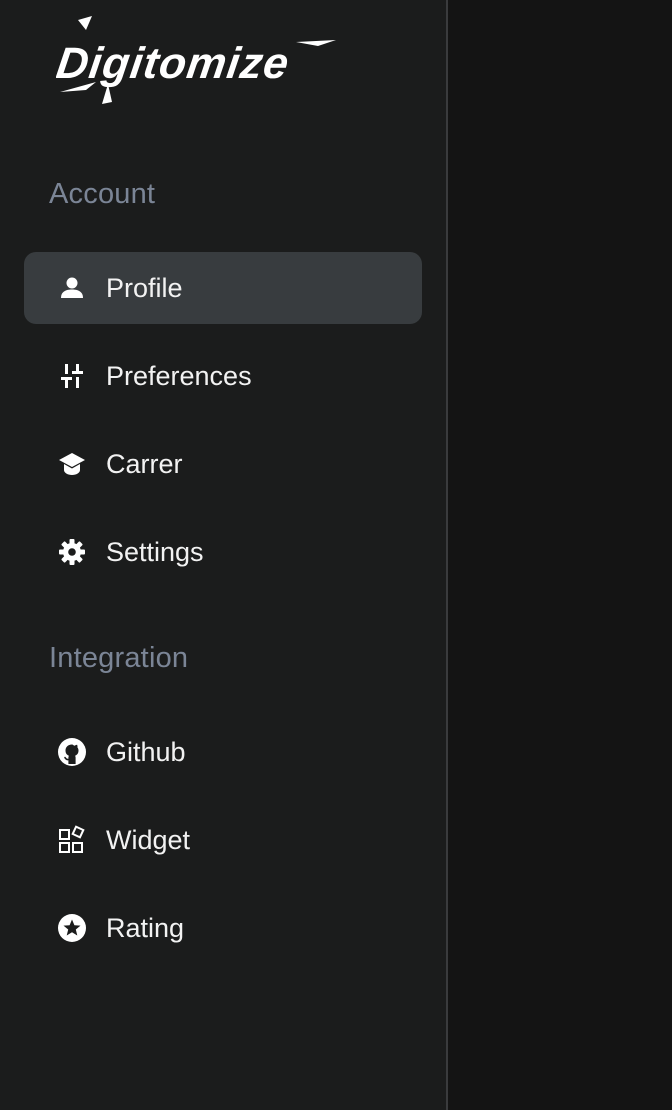  I want to click on gear-icon, so click(72, 552).